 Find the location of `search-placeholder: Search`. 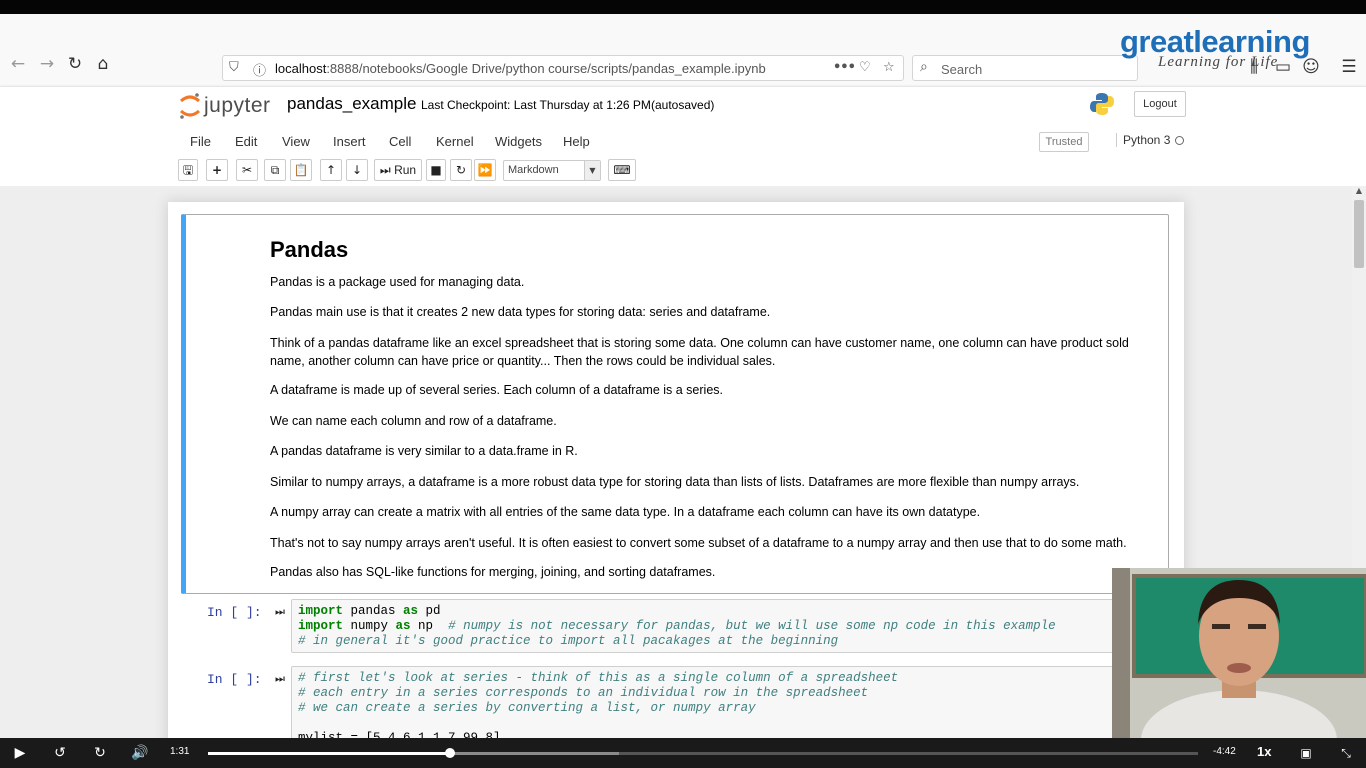

search-placeholder: Search is located at coordinates (962, 69).